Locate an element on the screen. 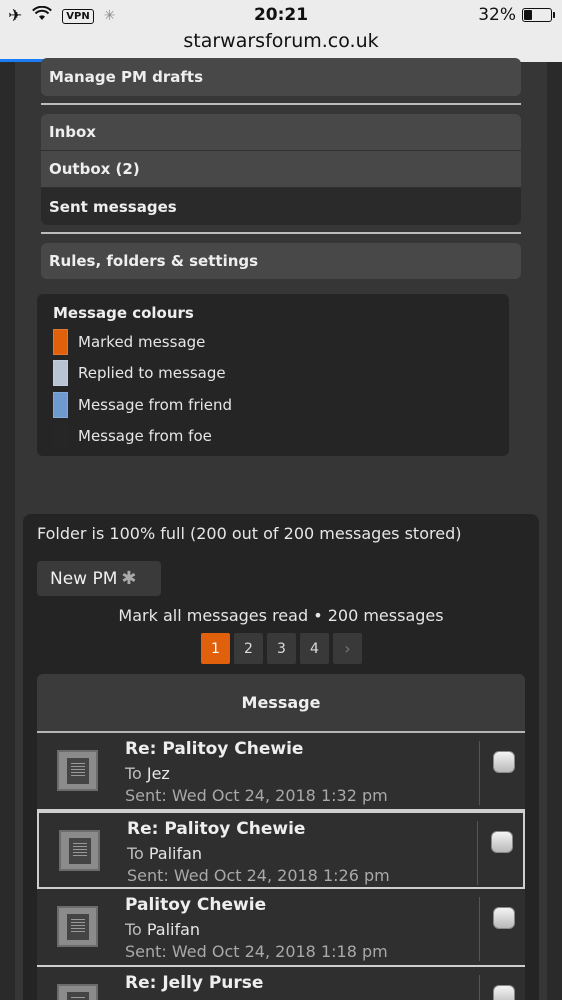 This screenshot has width=562, height=1000. next-page-icon: › is located at coordinates (347, 648).